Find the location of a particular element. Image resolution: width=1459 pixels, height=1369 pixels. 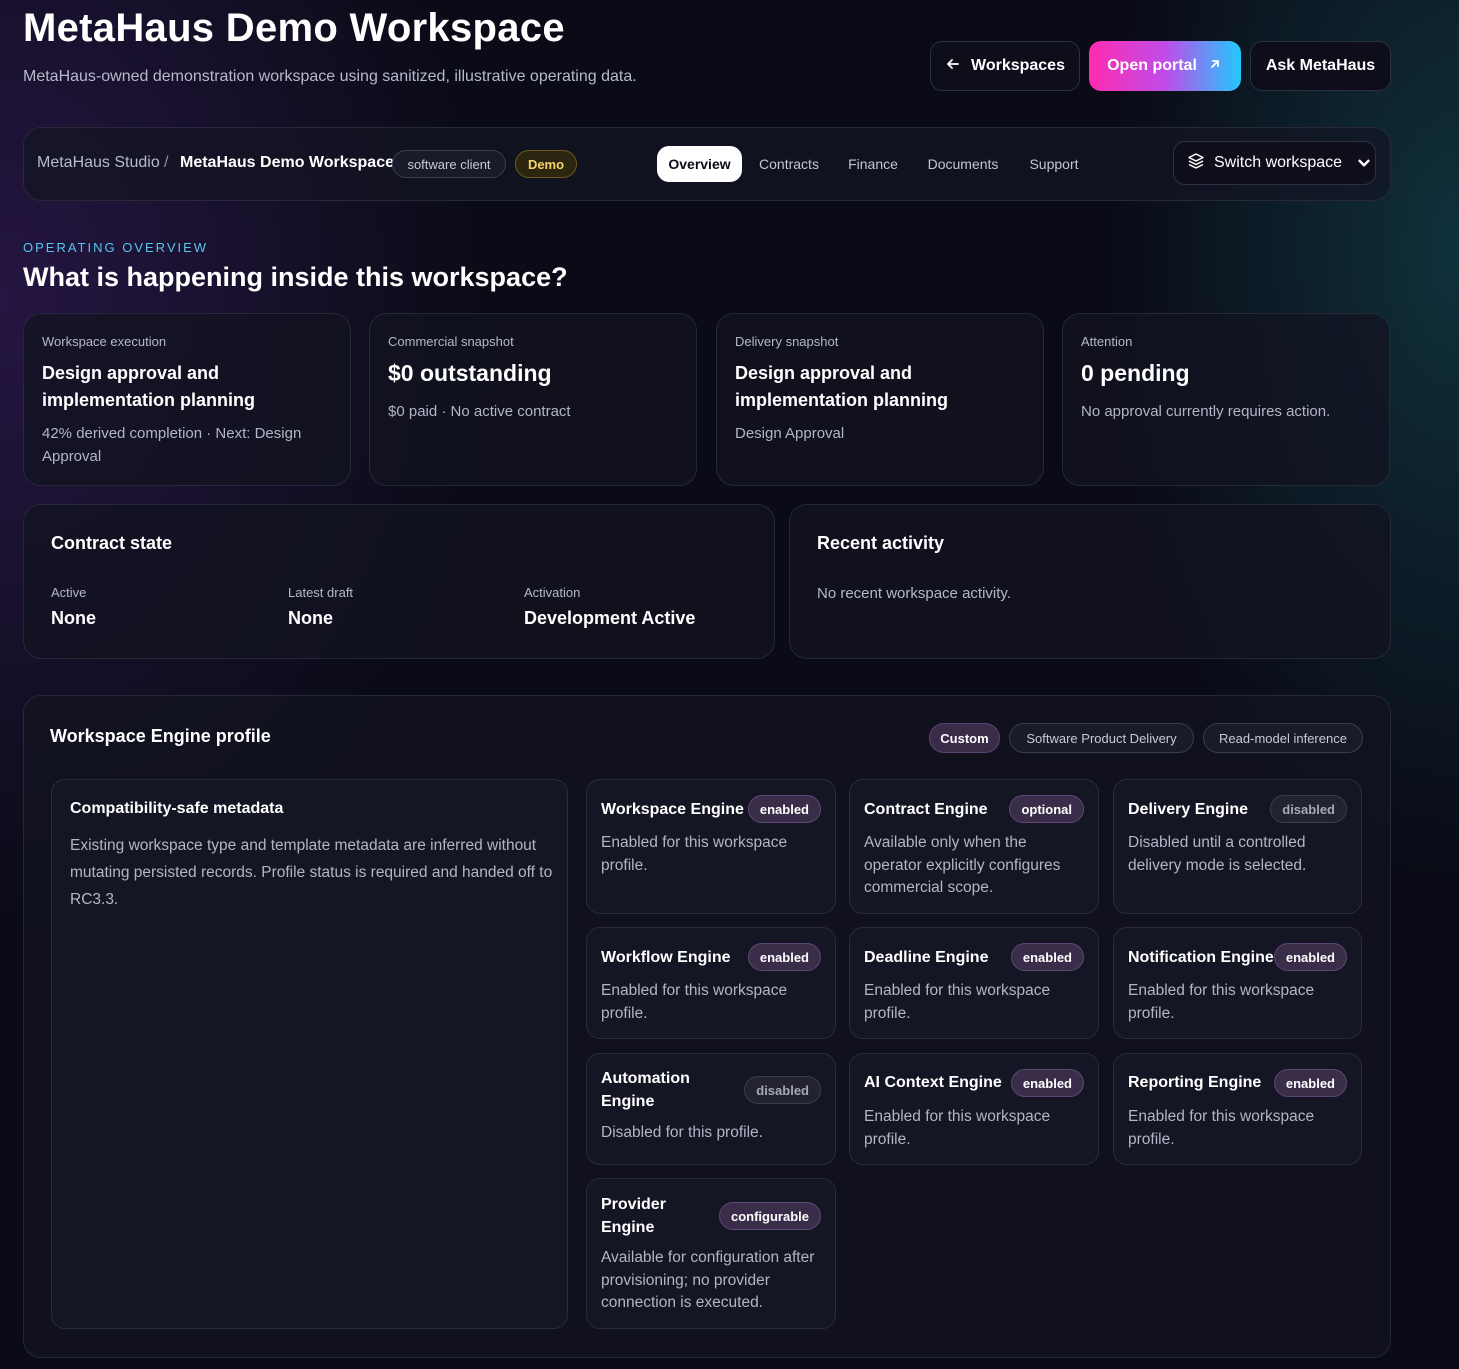

switch-workspace-dropdown: Switch workspace is located at coordinates (1274, 163).